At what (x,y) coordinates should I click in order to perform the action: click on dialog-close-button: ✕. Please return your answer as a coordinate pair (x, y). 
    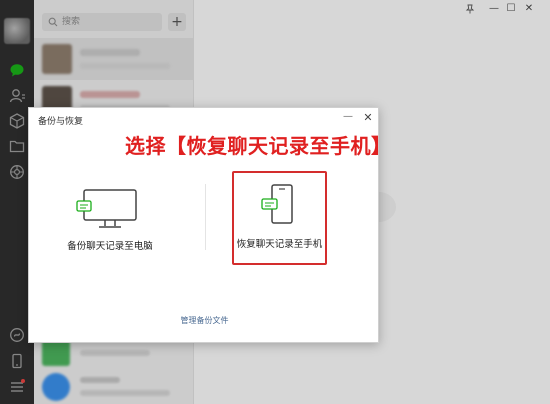
    Looking at the image, I should click on (368, 118).